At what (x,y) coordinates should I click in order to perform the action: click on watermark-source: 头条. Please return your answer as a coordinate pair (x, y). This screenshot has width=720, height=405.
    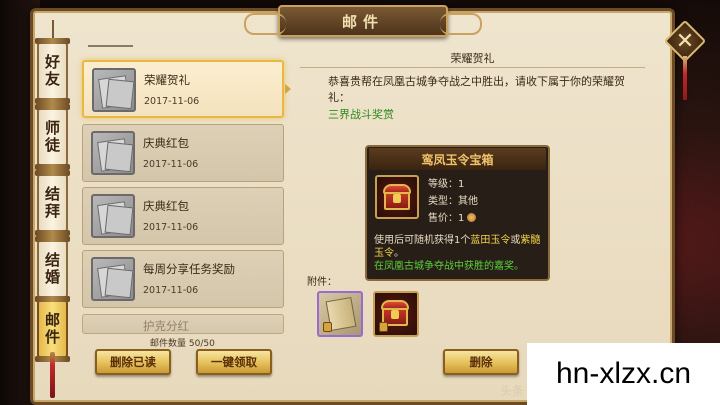
    Looking at the image, I should click on (512, 391).